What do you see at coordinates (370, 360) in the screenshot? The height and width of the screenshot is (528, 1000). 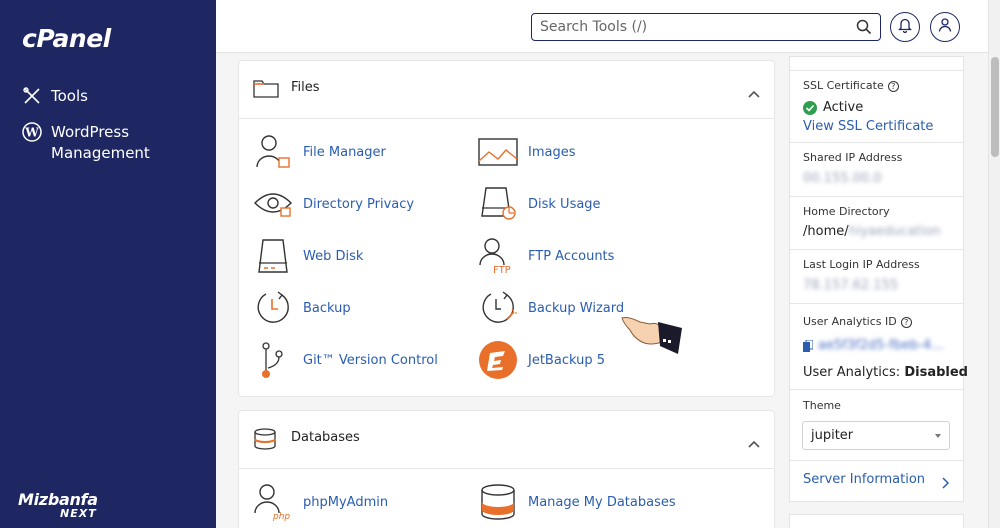 I see `tool-label: Git™ Version Control` at bounding box center [370, 360].